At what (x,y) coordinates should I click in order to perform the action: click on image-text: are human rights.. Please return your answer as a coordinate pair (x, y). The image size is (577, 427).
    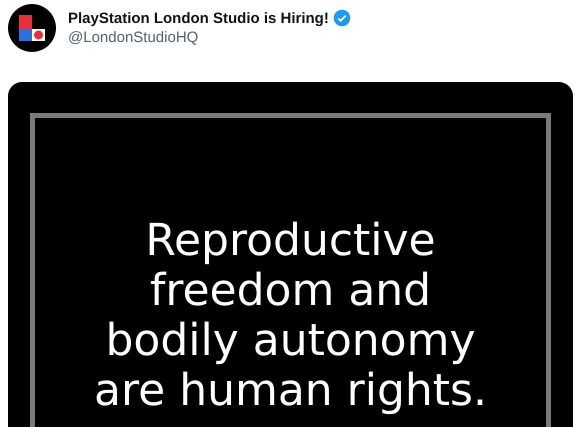
    Looking at the image, I should click on (290, 391).